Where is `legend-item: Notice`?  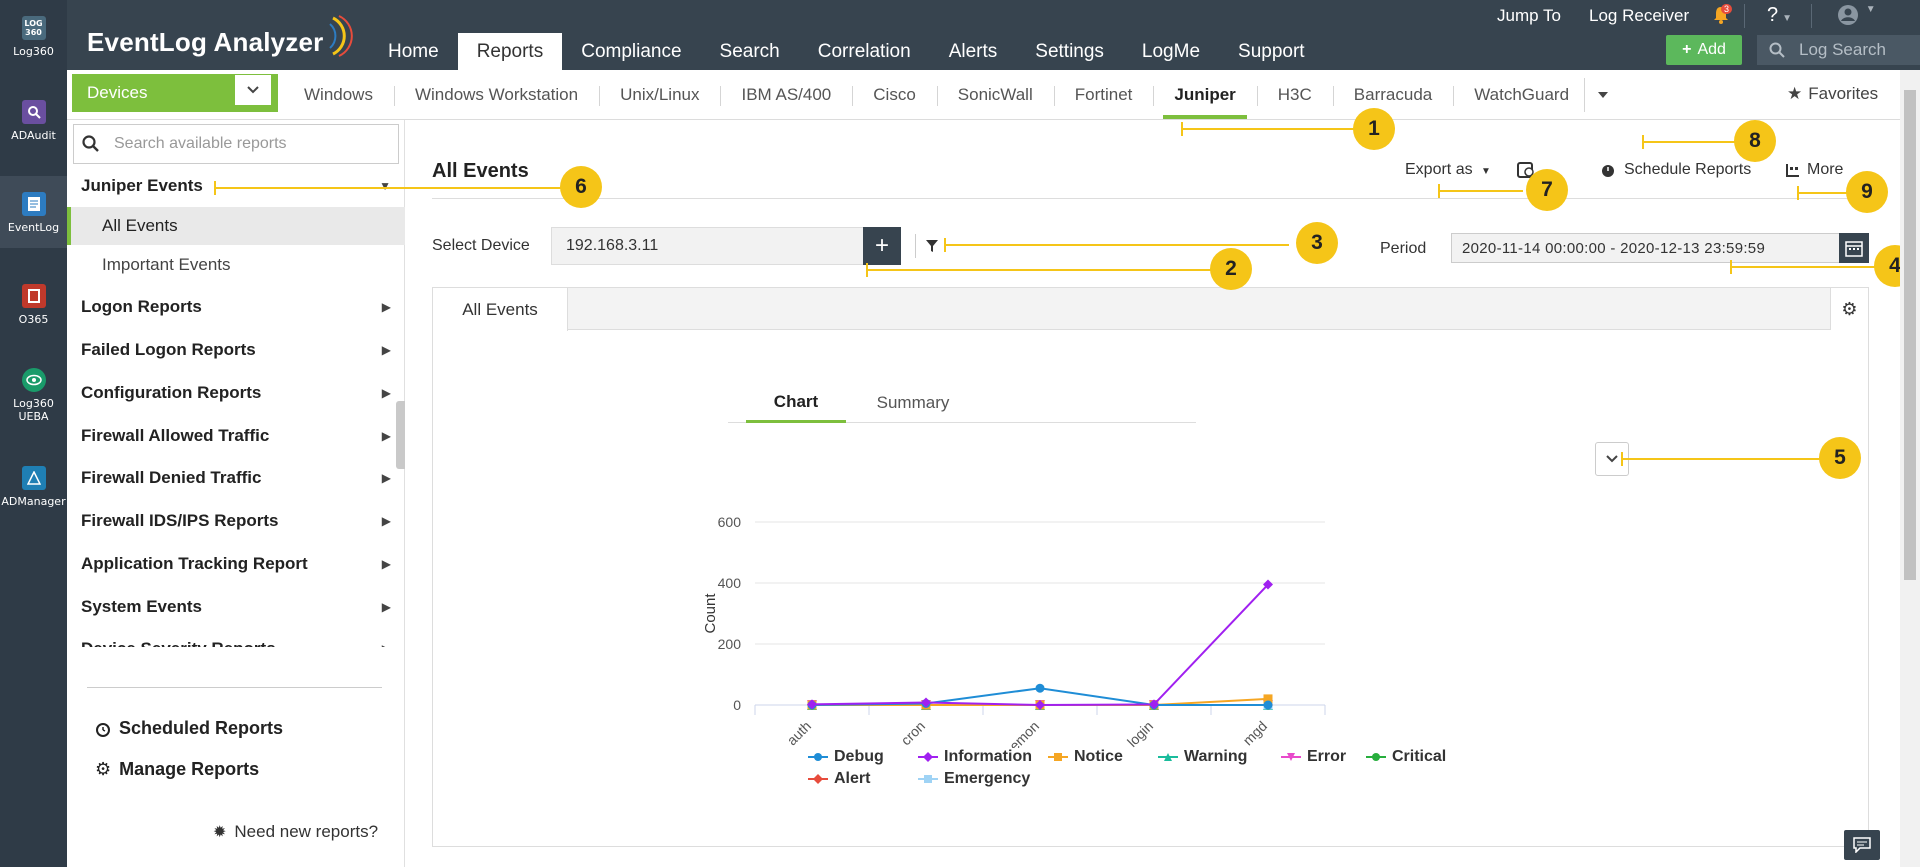 legend-item: Notice is located at coordinates (1085, 757).